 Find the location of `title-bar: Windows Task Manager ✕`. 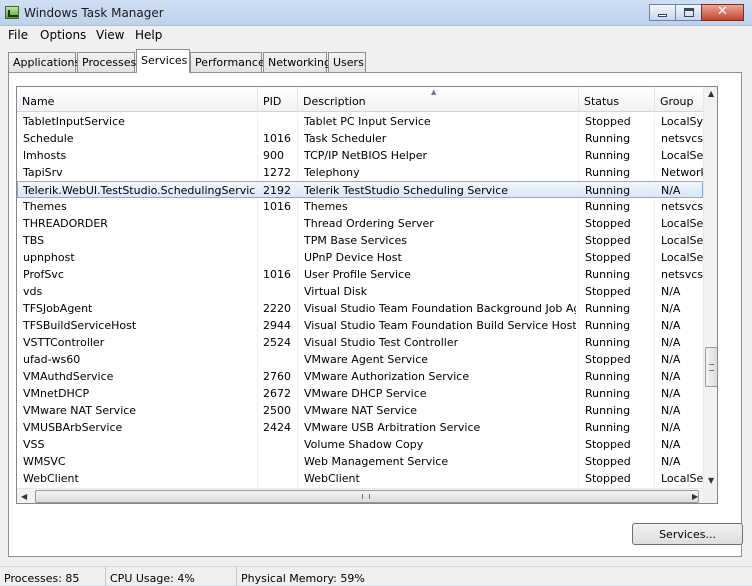

title-bar: Windows Task Manager ✕ is located at coordinates (376, 13).